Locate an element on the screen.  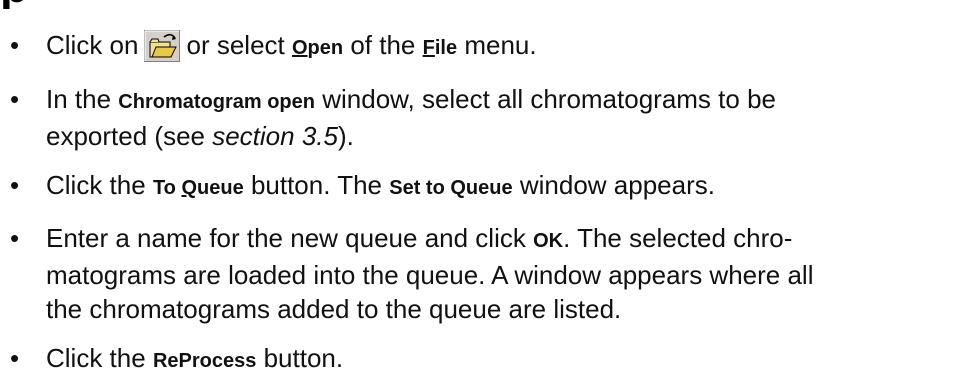
step-text-line-2: exported (see section 3.5). is located at coordinates (200, 136).